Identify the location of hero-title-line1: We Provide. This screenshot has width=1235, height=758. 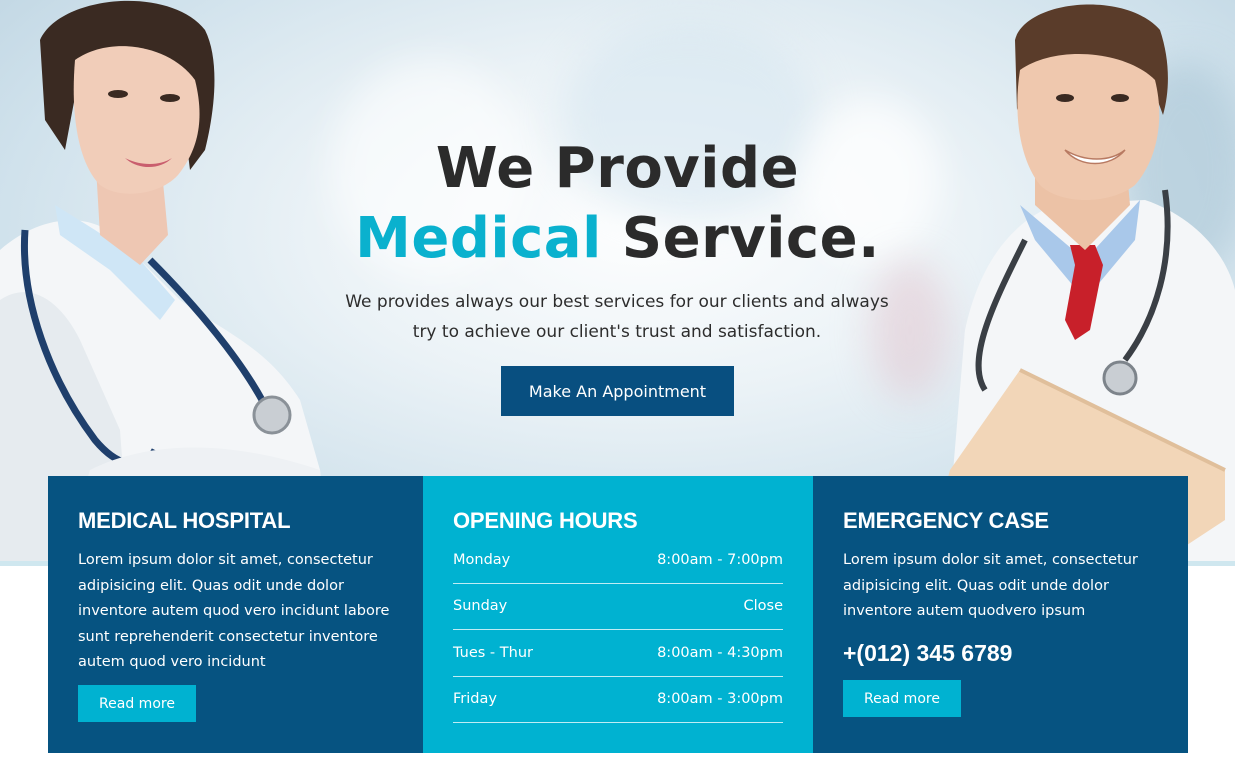
(617, 169).